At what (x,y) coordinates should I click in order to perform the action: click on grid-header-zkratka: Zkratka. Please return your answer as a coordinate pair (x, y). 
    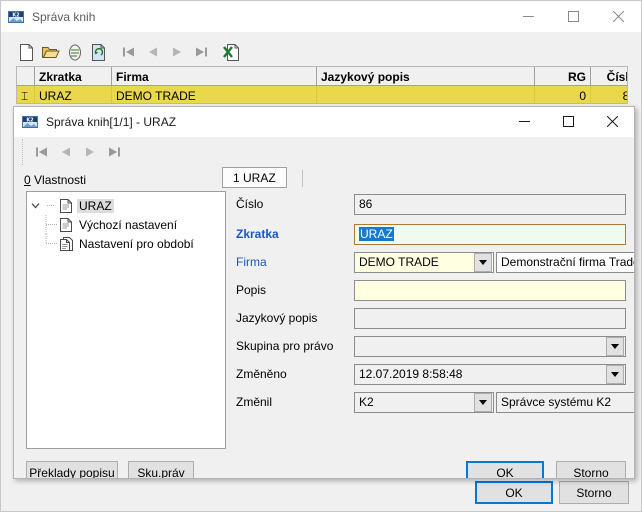
    Looking at the image, I should click on (73, 76).